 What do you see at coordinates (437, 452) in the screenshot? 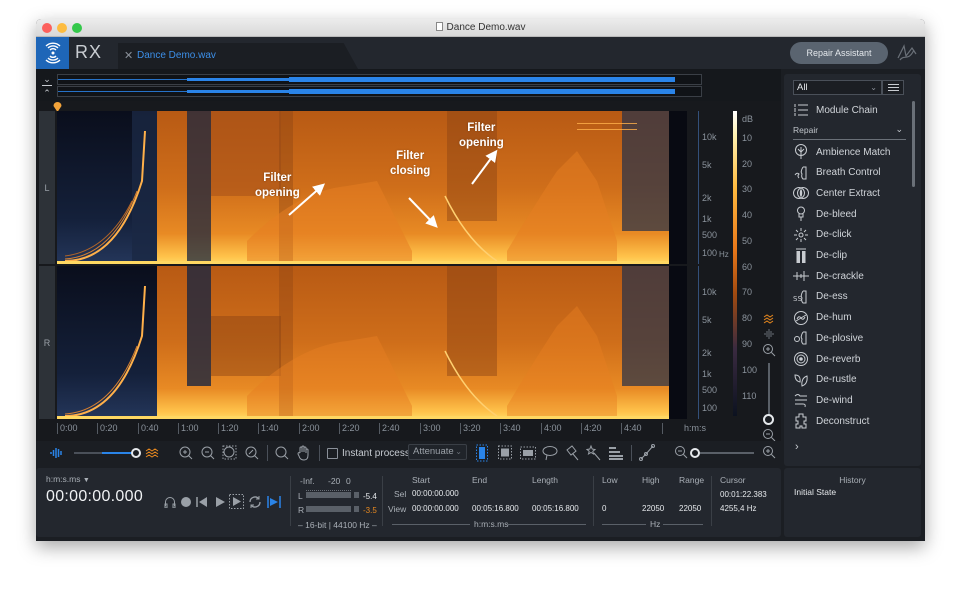
I see `instant-process-mode-select: Attenuate ⌄` at bounding box center [437, 452].